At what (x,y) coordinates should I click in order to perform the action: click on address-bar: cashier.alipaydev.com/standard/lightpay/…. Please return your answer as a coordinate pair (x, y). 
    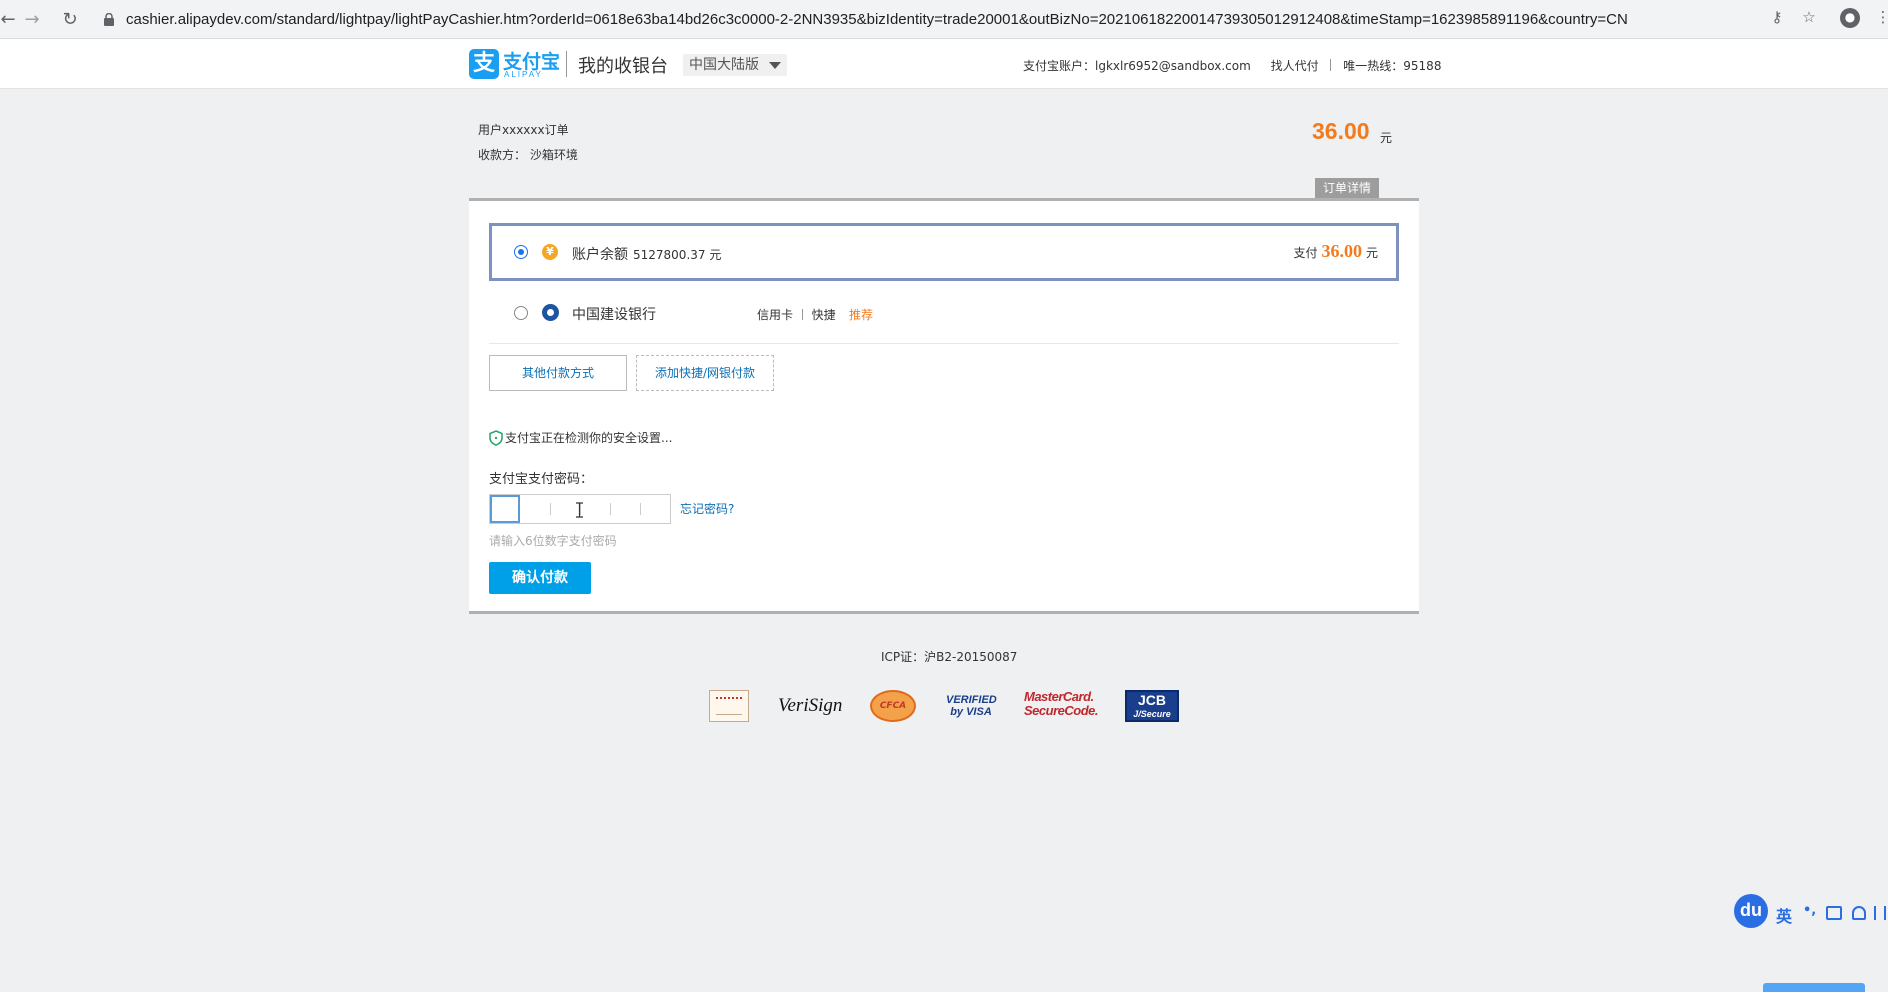
    Looking at the image, I should click on (977, 20).